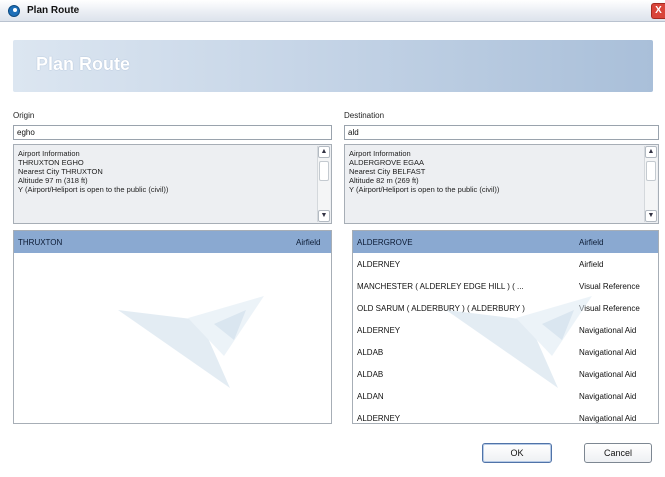  What do you see at coordinates (387, 162) in the screenshot?
I see `info-line: ALDERGROVE EGAA` at bounding box center [387, 162].